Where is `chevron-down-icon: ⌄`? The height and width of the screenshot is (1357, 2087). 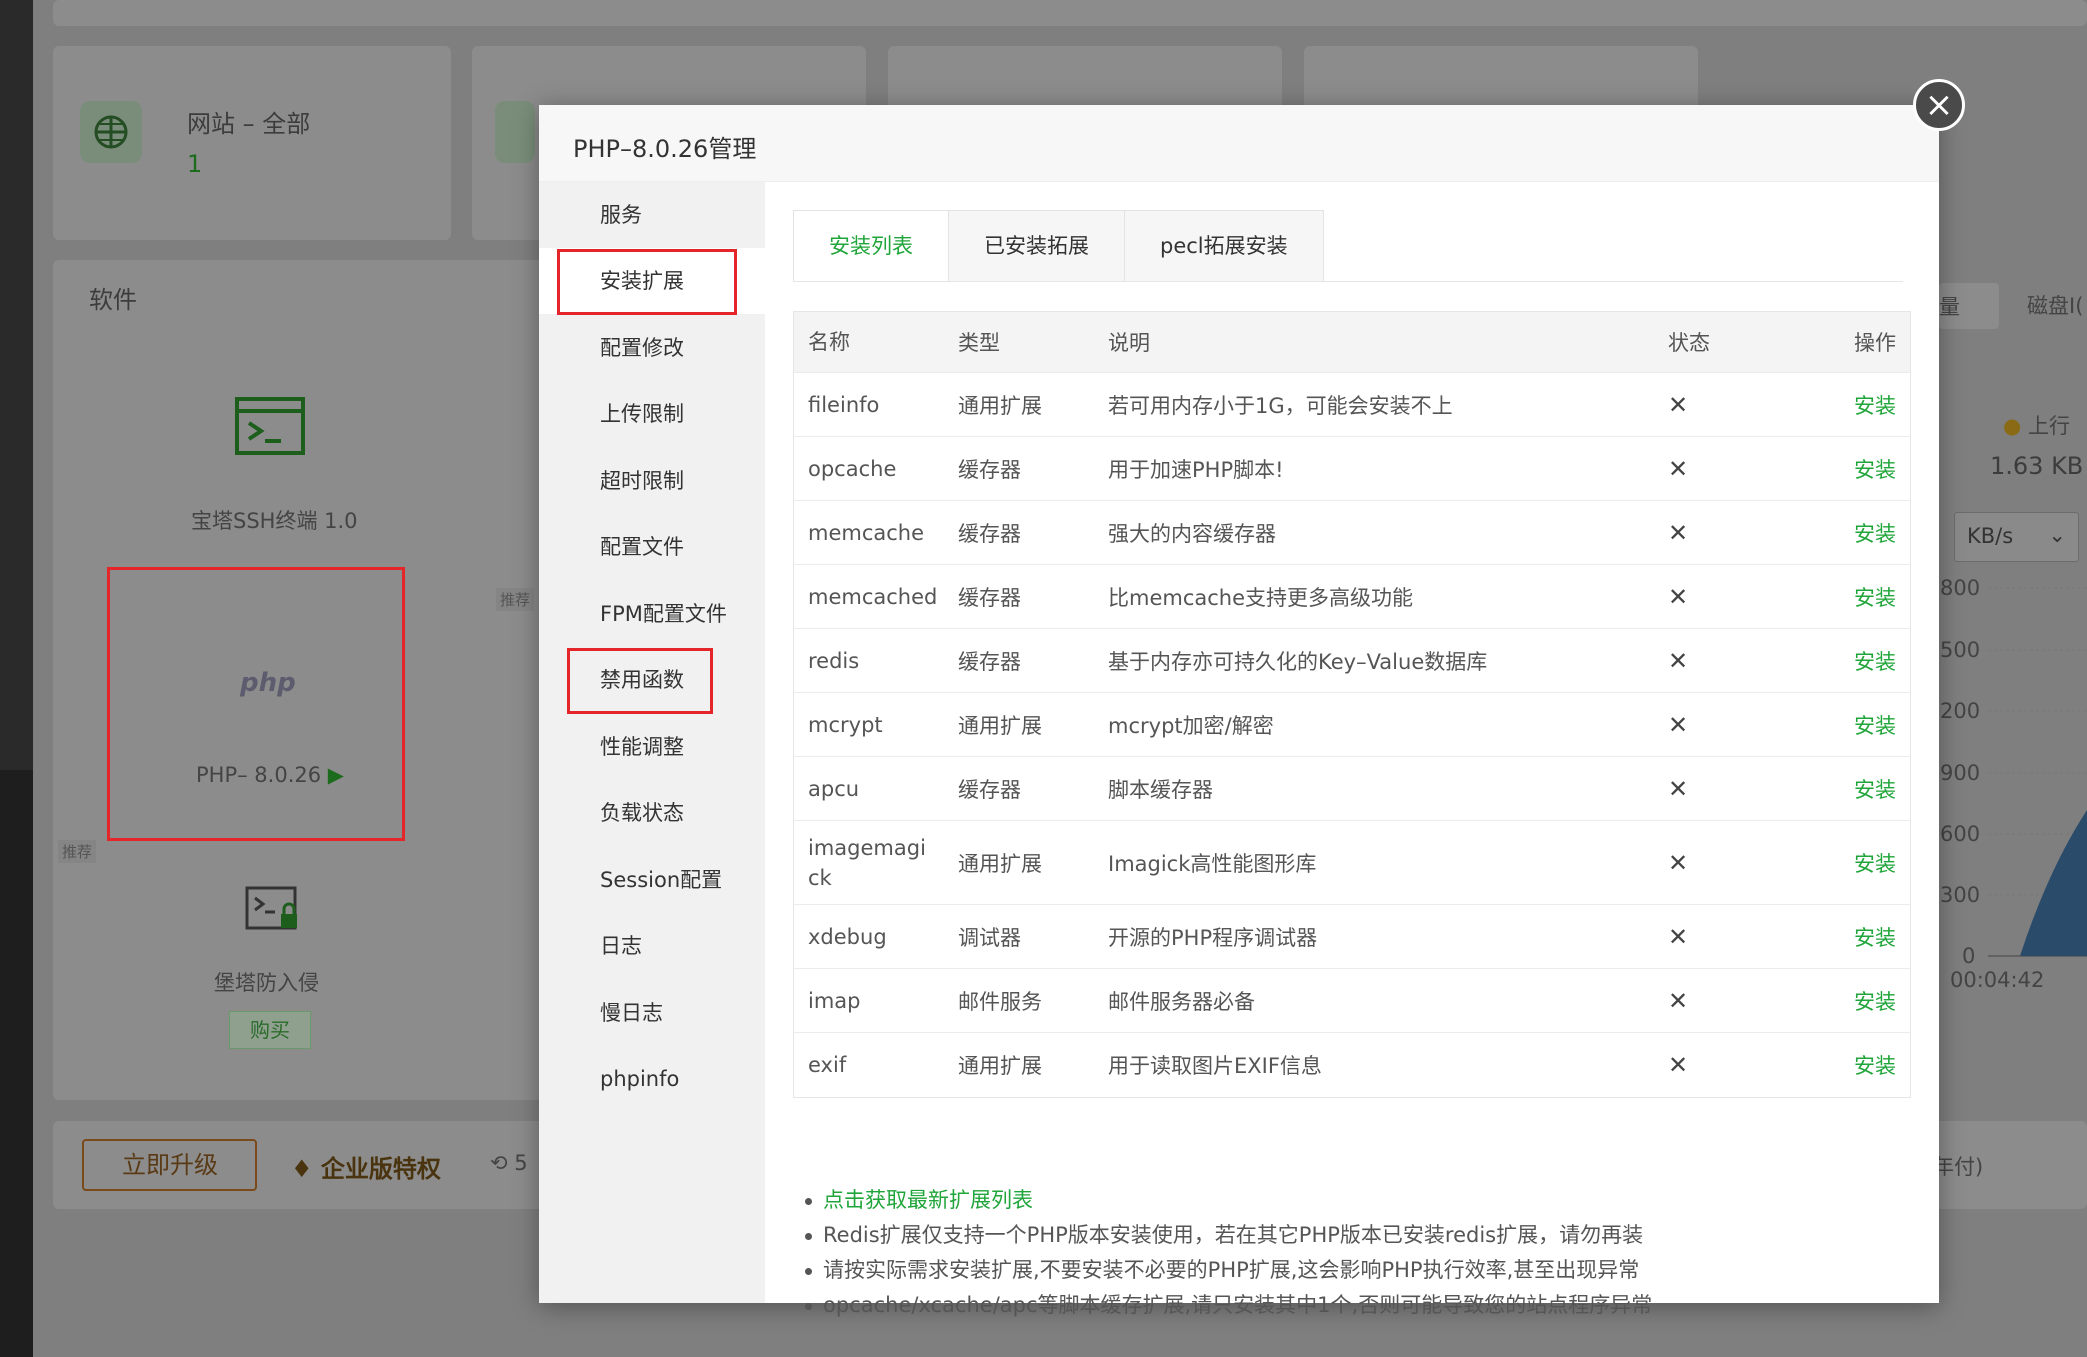
chevron-down-icon: ⌄ is located at coordinates (2057, 535).